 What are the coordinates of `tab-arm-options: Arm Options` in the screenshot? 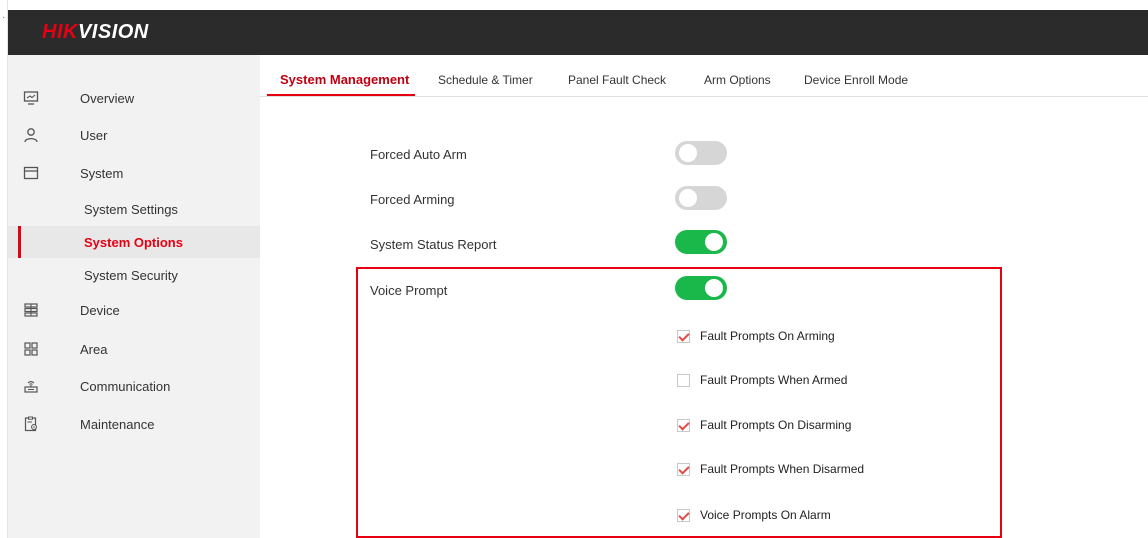 It's located at (737, 80).